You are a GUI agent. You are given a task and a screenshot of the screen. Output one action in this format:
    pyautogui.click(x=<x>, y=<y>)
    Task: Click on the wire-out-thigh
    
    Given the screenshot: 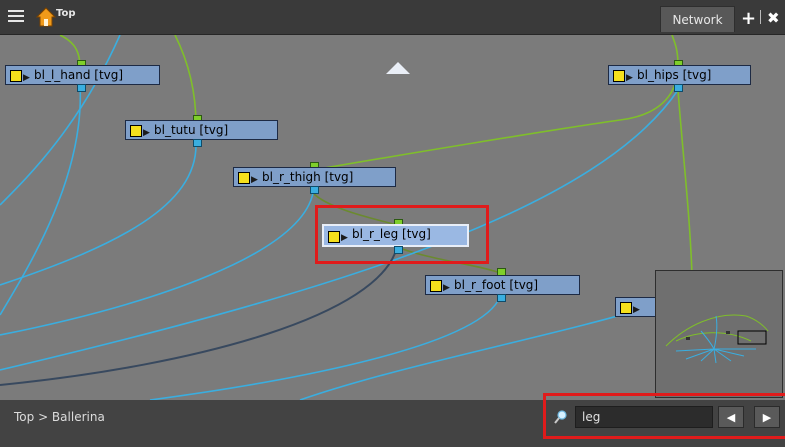 What is the action you would take?
    pyautogui.click(x=157, y=264)
    